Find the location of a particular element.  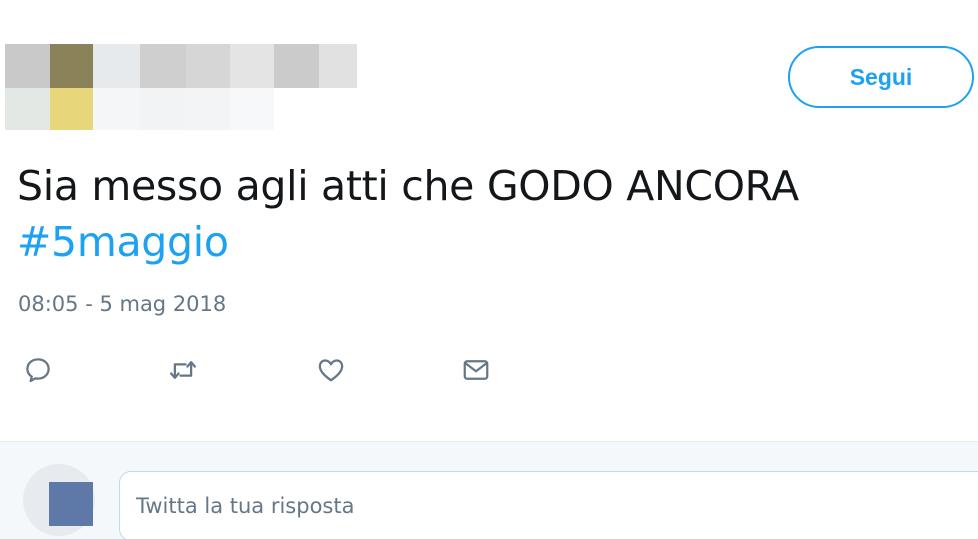

avatar-pixel is located at coordinates (71, 504).